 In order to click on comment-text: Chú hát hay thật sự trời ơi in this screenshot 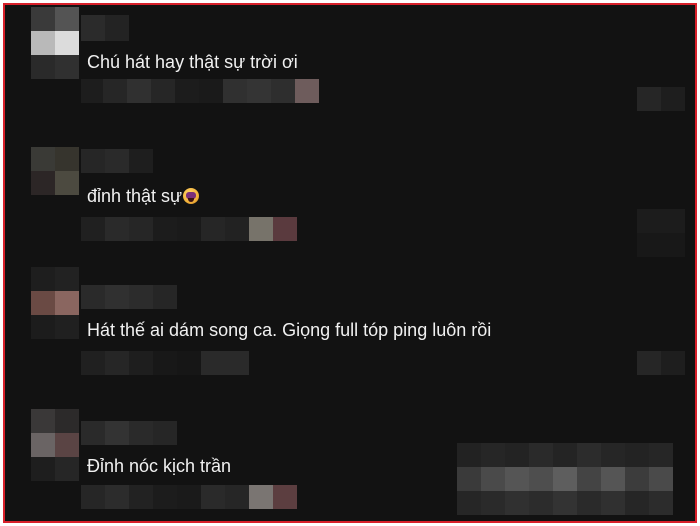, I will do `click(192, 62)`.